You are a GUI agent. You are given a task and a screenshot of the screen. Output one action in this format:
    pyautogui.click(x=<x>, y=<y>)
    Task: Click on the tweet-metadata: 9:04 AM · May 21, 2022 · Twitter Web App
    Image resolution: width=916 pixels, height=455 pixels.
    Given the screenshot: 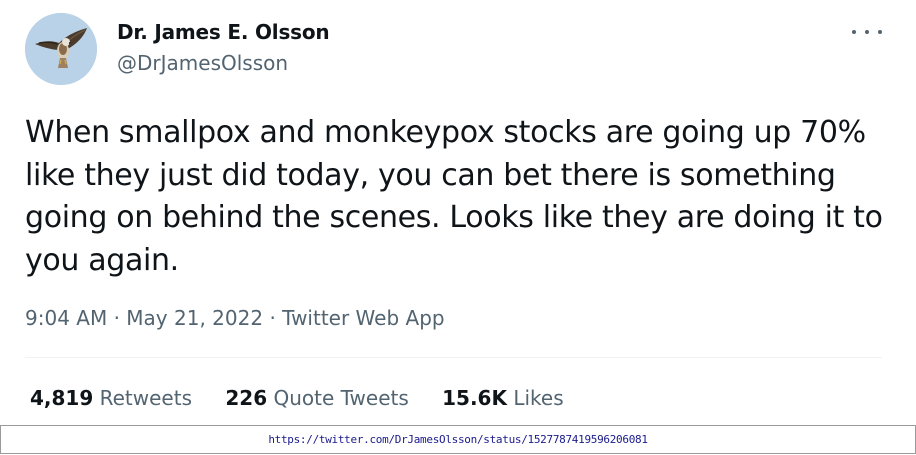 What is the action you would take?
    pyautogui.click(x=235, y=318)
    